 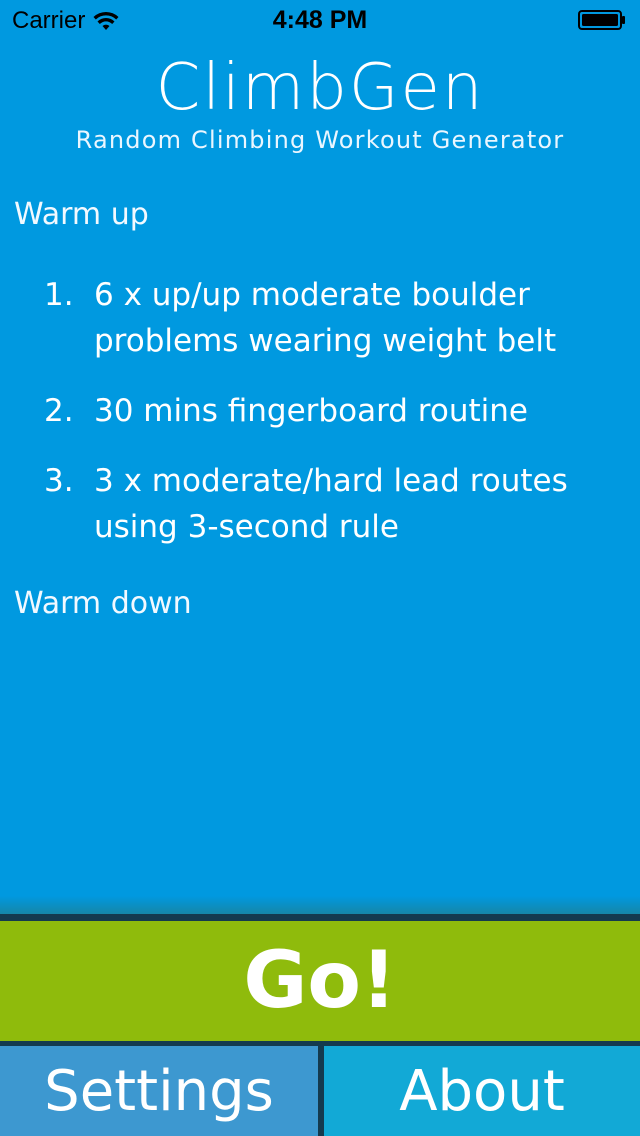 I want to click on warm-up-label: Warm up, so click(x=81, y=214).